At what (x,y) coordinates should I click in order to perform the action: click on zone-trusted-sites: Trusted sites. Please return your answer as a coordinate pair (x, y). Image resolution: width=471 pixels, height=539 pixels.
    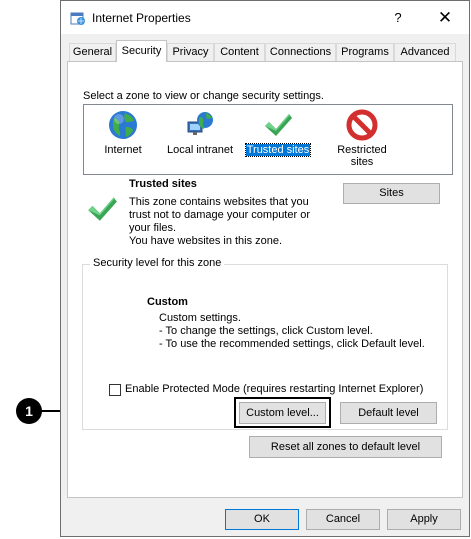
    Looking at the image, I should click on (278, 133).